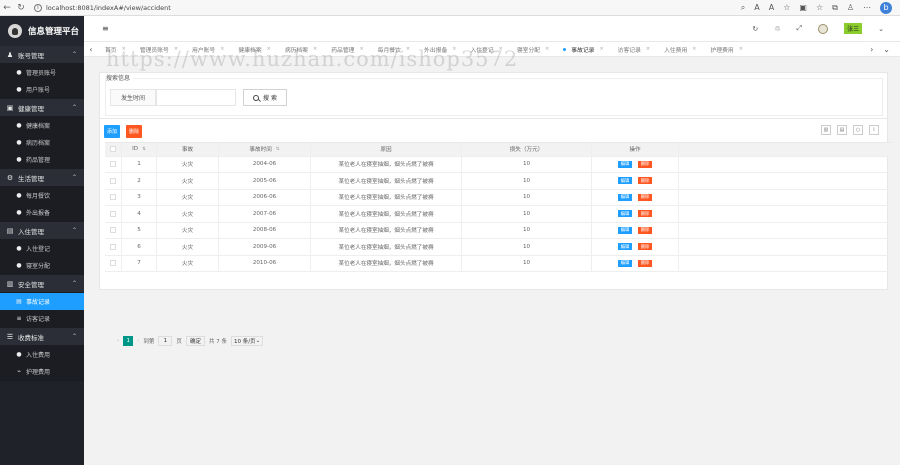 Image resolution: width=900 pixels, height=465 pixels. Describe the element at coordinates (42, 230) in the screenshot. I see `menu-group-checkin: ▤ 入住管理 ⌃` at that location.